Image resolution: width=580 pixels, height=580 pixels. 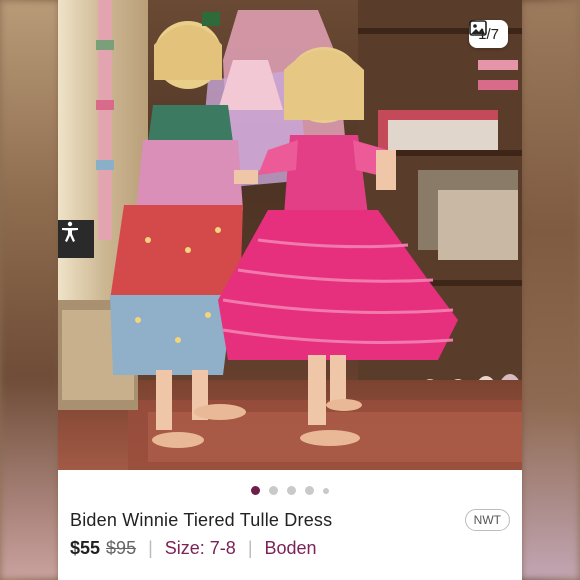 I want to click on carousel-dots, so click(x=290, y=490).